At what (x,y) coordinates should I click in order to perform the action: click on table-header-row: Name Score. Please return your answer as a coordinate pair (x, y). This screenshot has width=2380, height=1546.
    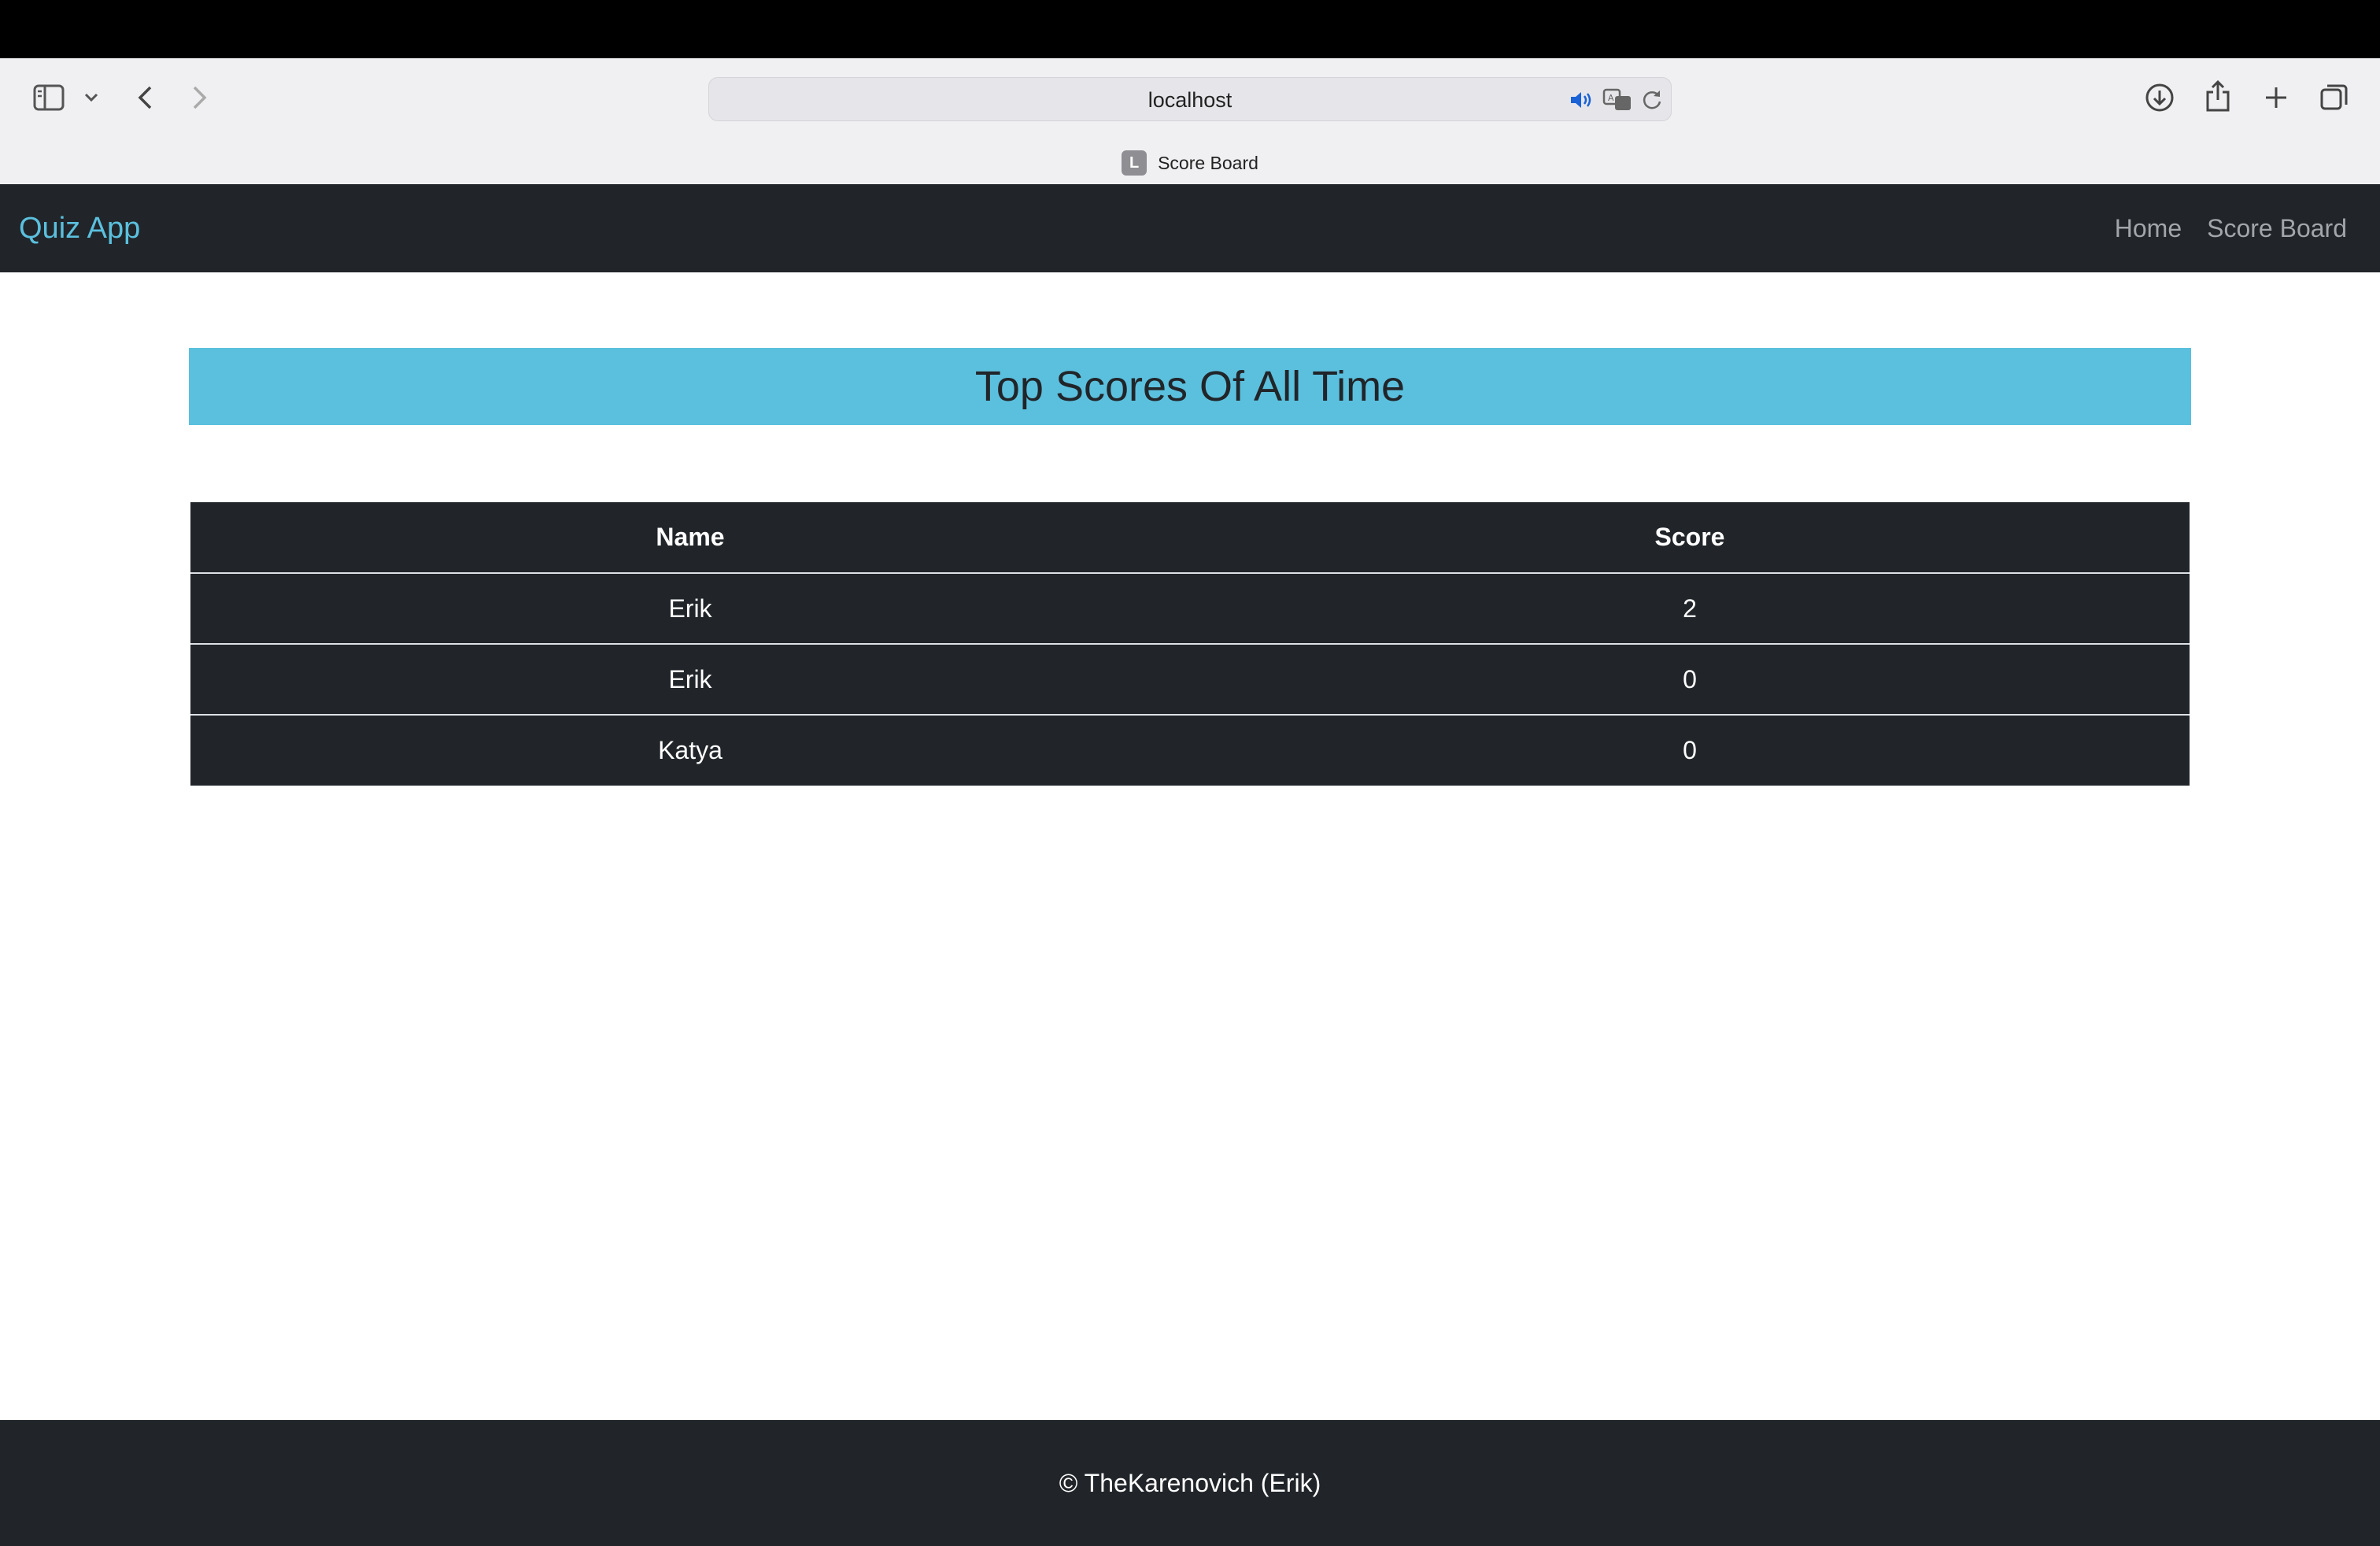
    Looking at the image, I should click on (1190, 537).